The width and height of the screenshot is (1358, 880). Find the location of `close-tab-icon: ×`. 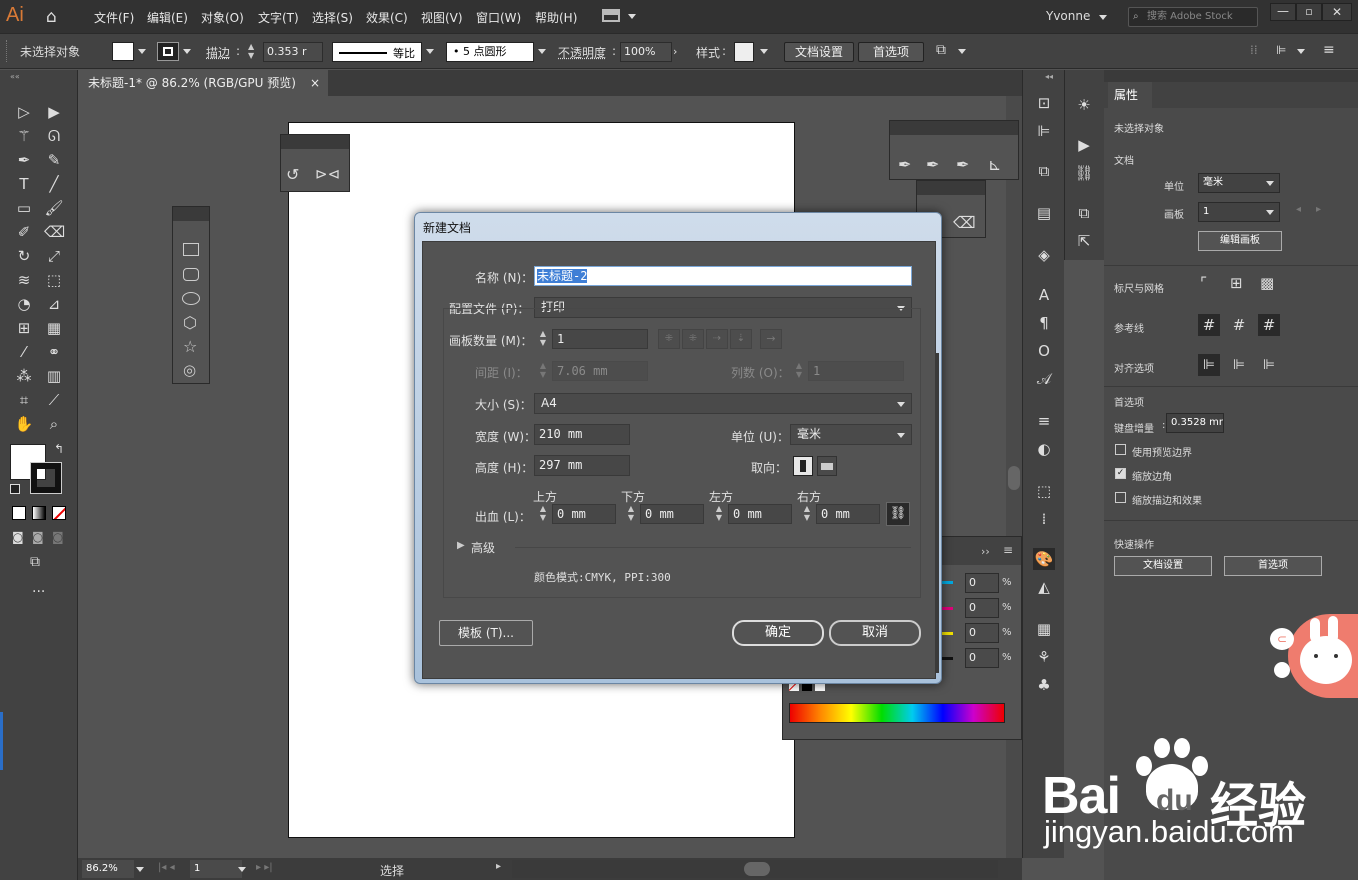

close-tab-icon: × is located at coordinates (315, 83).